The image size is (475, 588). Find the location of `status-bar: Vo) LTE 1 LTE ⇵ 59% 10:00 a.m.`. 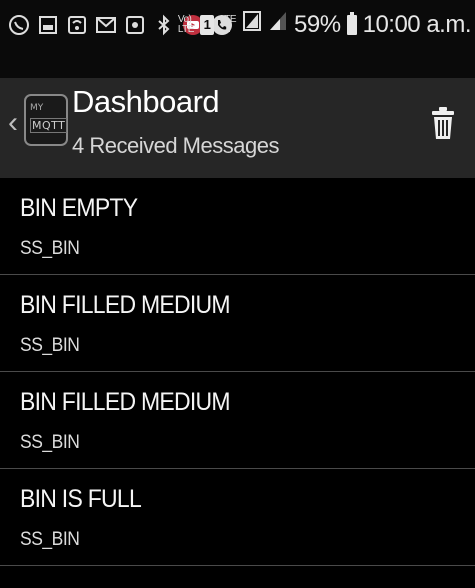

status-bar: Vo) LTE 1 LTE ⇵ 59% 10:00 a.m. is located at coordinates (237, 39).